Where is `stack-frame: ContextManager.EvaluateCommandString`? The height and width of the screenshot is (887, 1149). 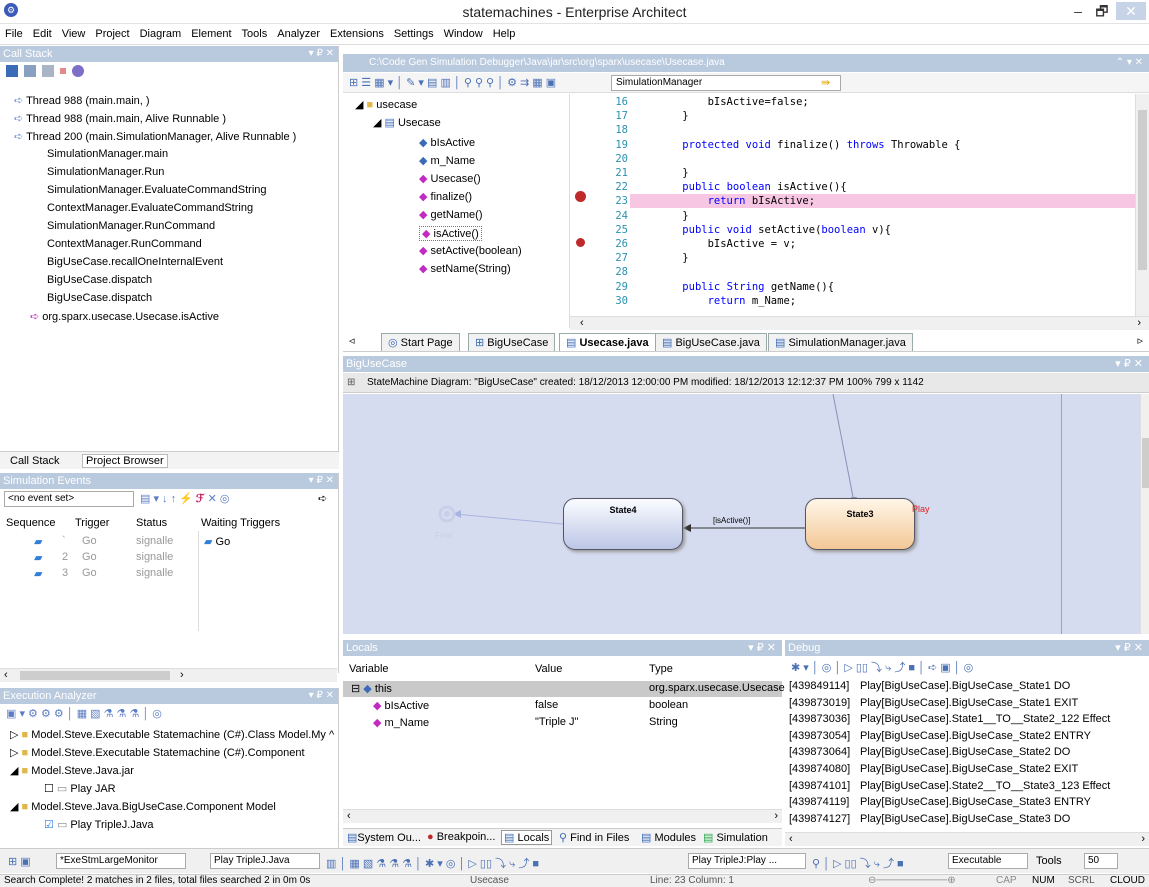 stack-frame: ContextManager.EvaluateCommandString is located at coordinates (150, 208).